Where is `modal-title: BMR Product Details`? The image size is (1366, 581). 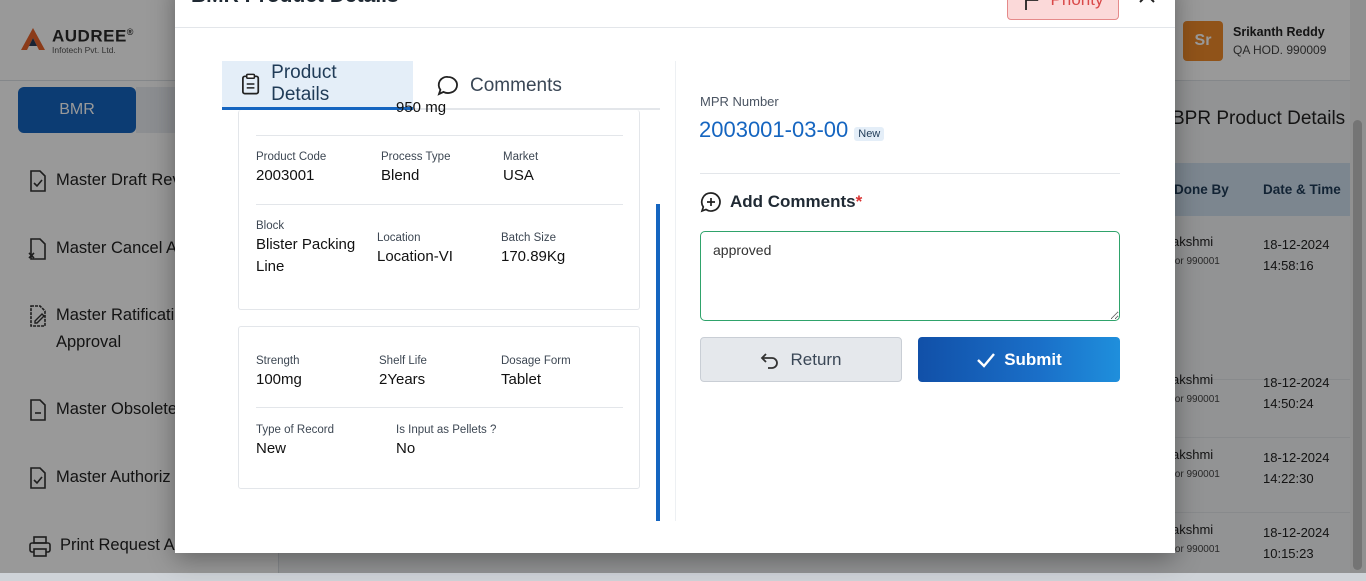 modal-title: BMR Product Details is located at coordinates (295, 4).